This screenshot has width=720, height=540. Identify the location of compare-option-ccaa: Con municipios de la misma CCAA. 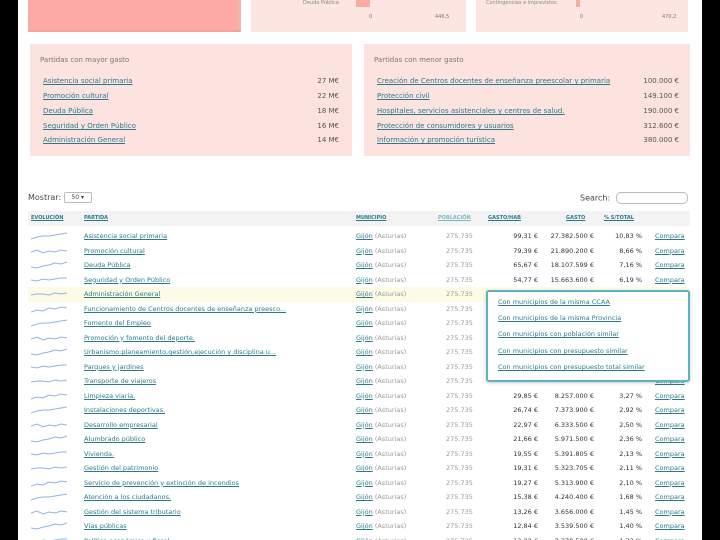
(554, 302).